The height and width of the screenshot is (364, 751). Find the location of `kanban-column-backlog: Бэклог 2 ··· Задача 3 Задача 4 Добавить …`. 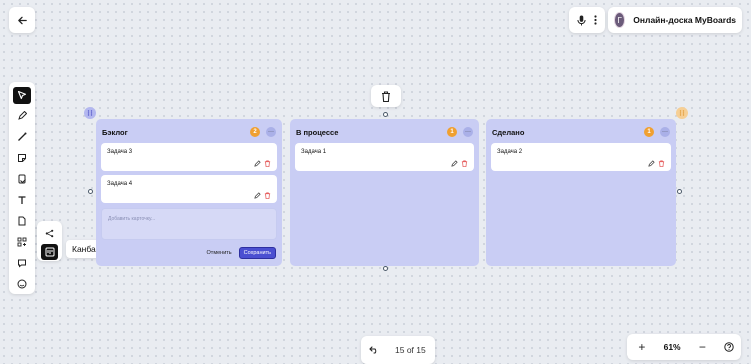

kanban-column-backlog: Бэклог 2 ··· Задача 3 Задача 4 Добавить … is located at coordinates (189, 192).